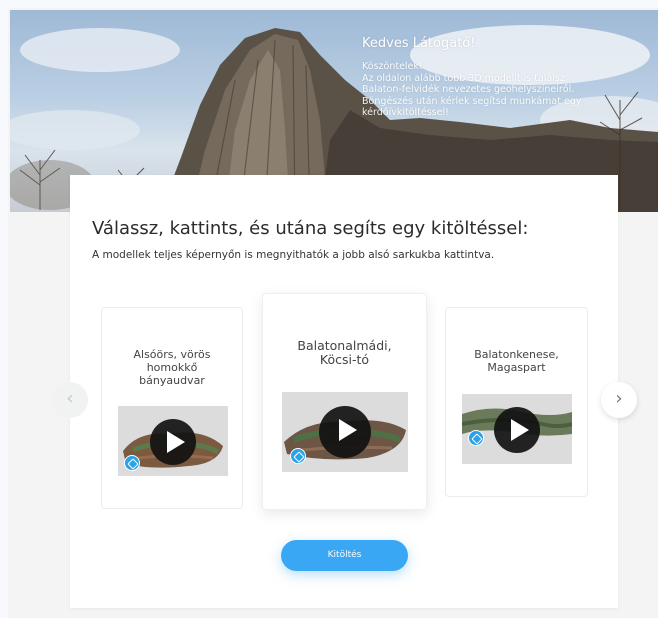 This screenshot has height=618, width=658. I want to click on model-card-alsoors: Alsóörs, vörös homokkő bányaudvar, so click(172, 408).